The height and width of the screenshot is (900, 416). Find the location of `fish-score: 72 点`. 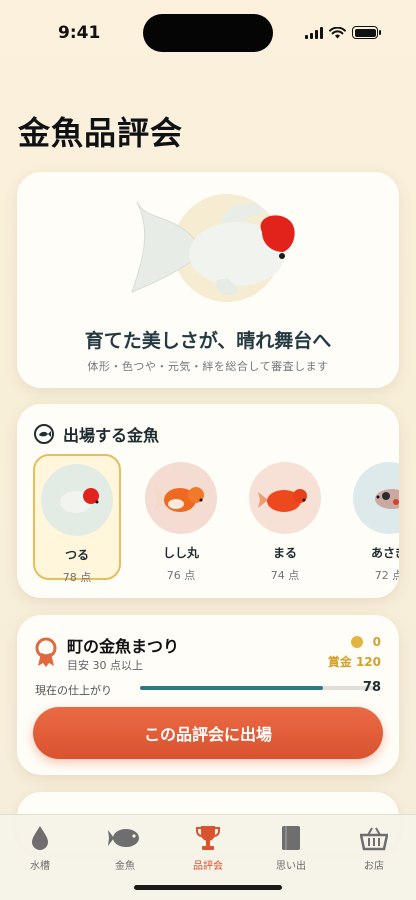

fish-score: 72 点 is located at coordinates (386, 575).